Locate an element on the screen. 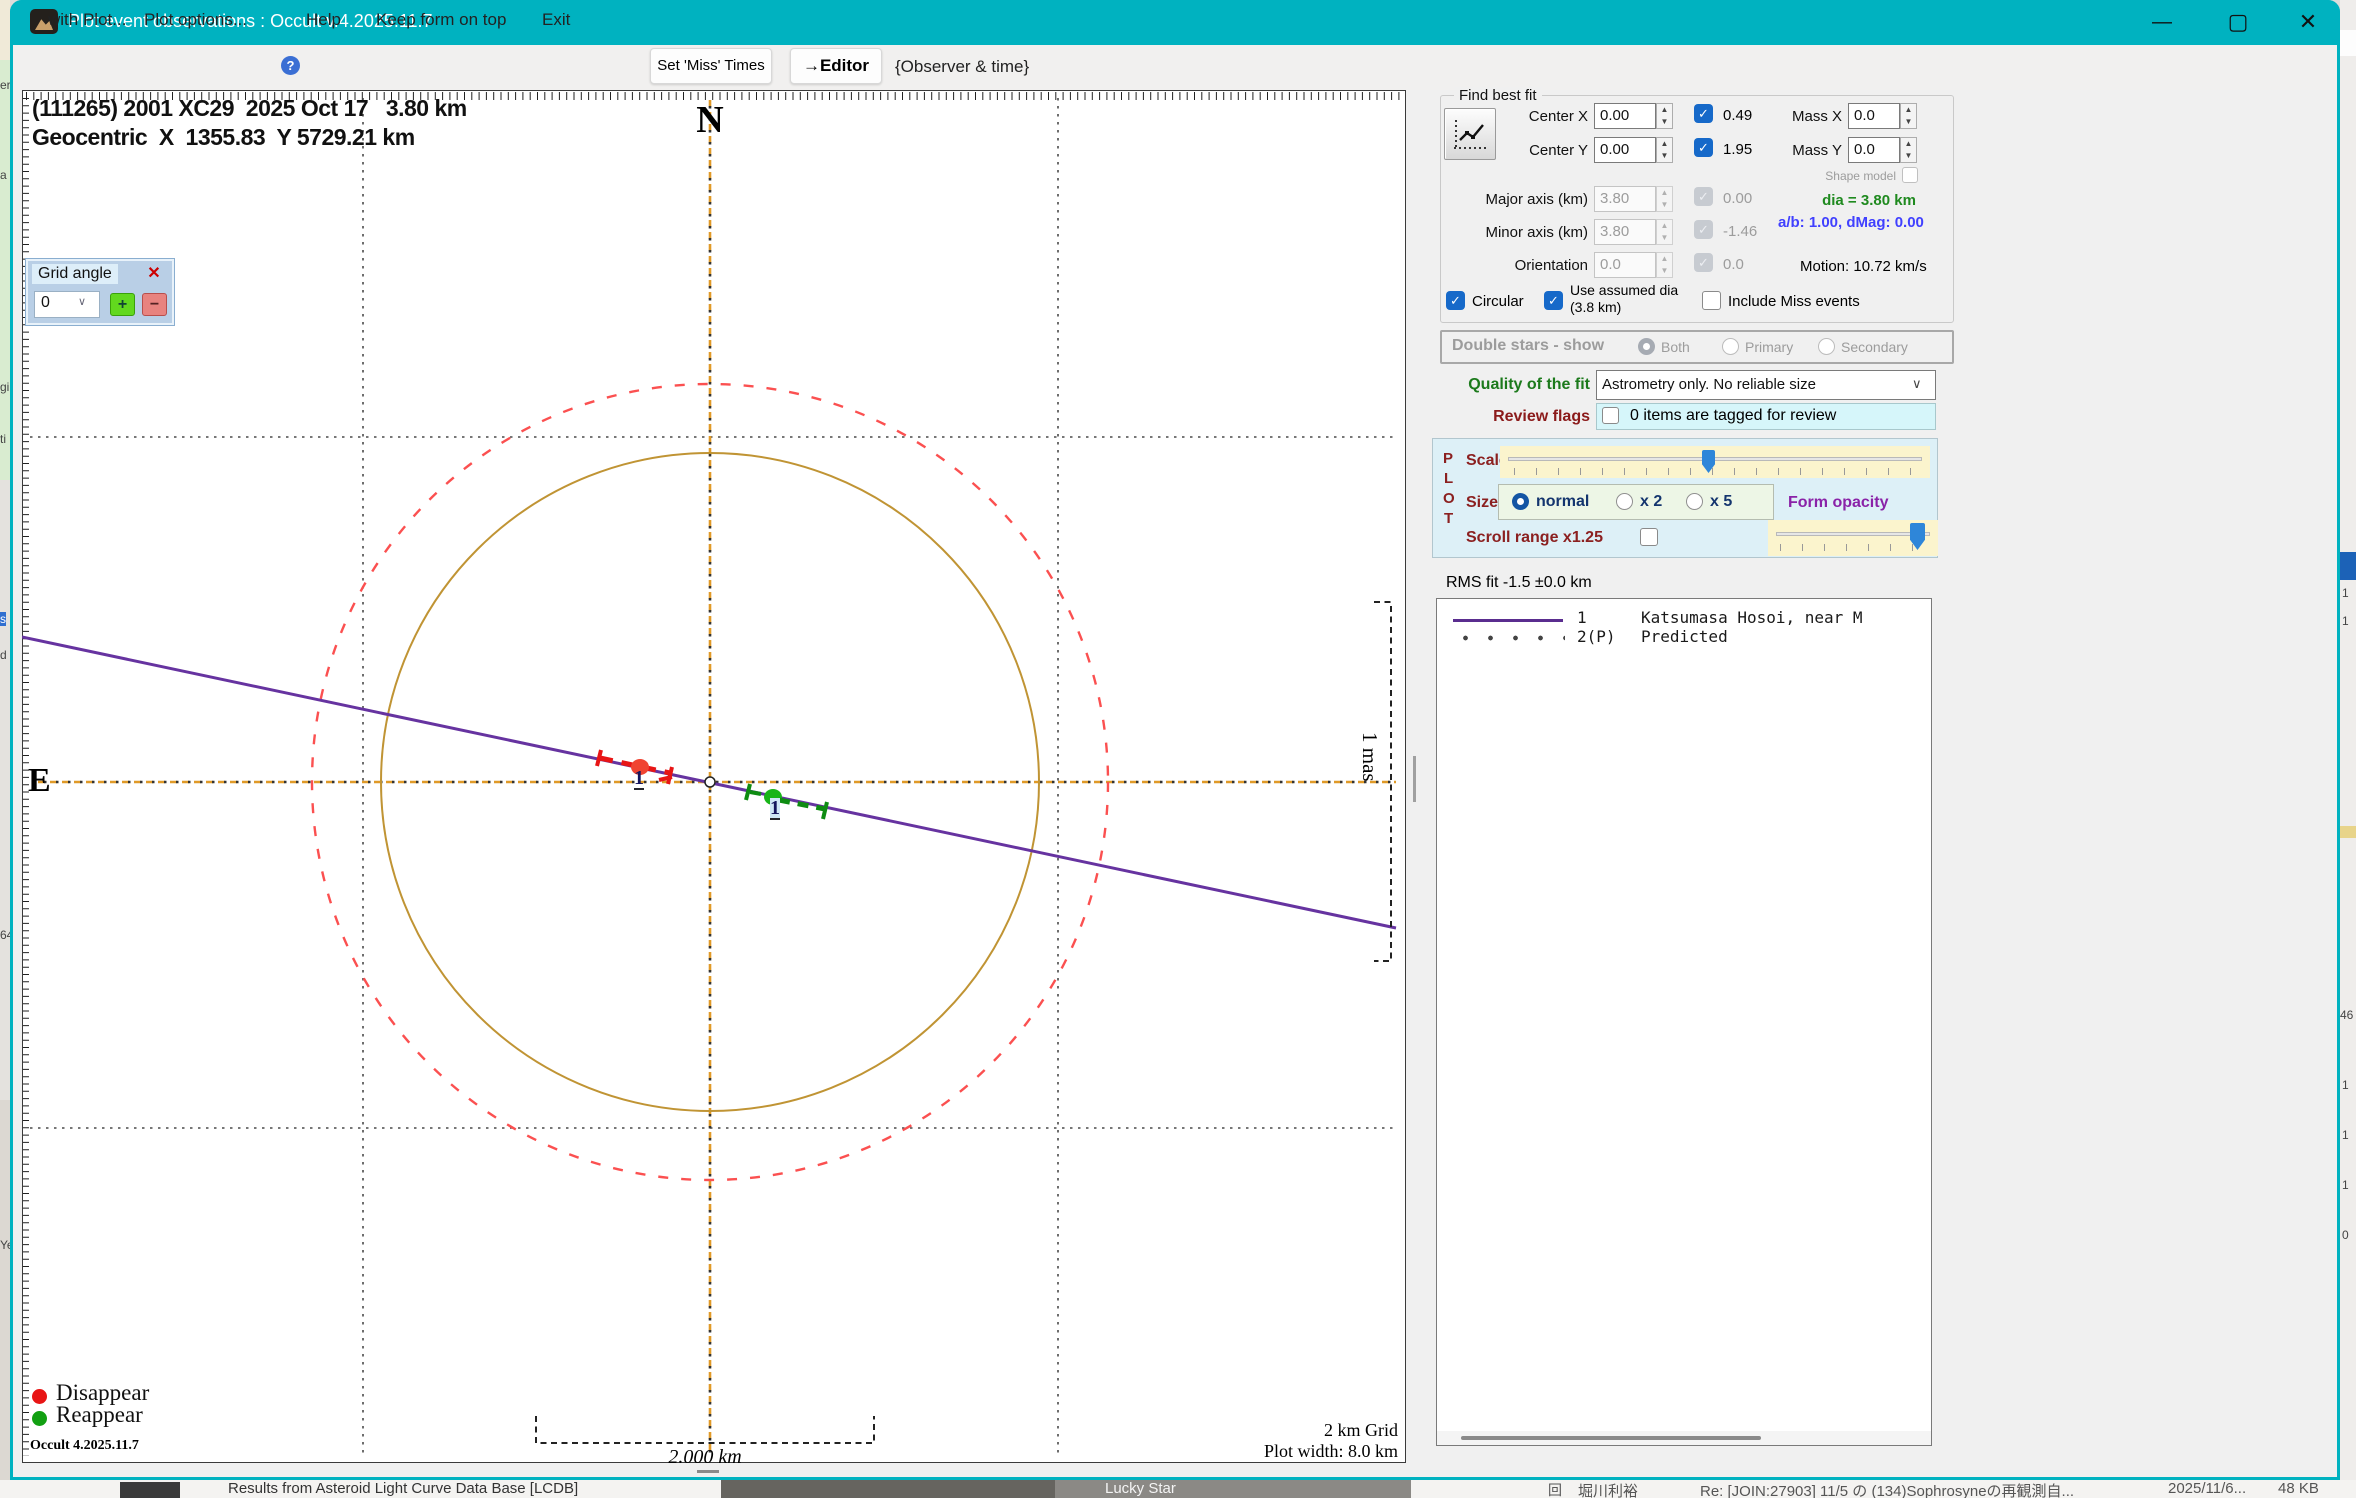 The height and width of the screenshot is (1498, 2356). minimize-button: — is located at coordinates (2162, 22).